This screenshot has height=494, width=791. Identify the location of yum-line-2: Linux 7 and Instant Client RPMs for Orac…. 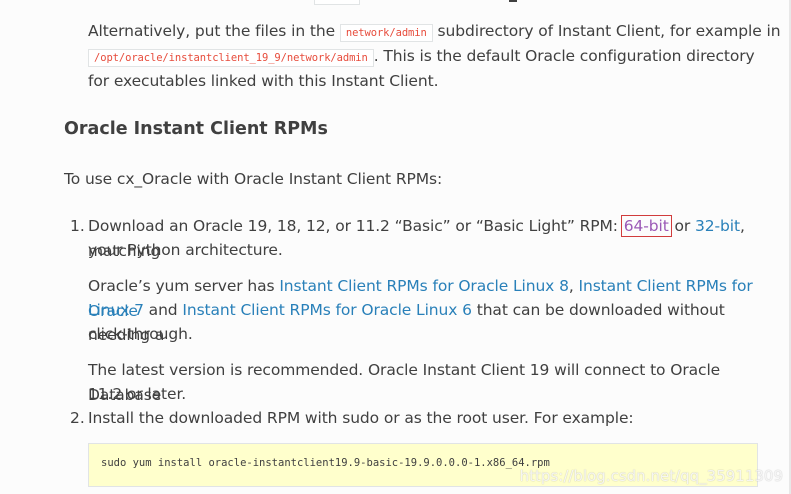
(406, 322).